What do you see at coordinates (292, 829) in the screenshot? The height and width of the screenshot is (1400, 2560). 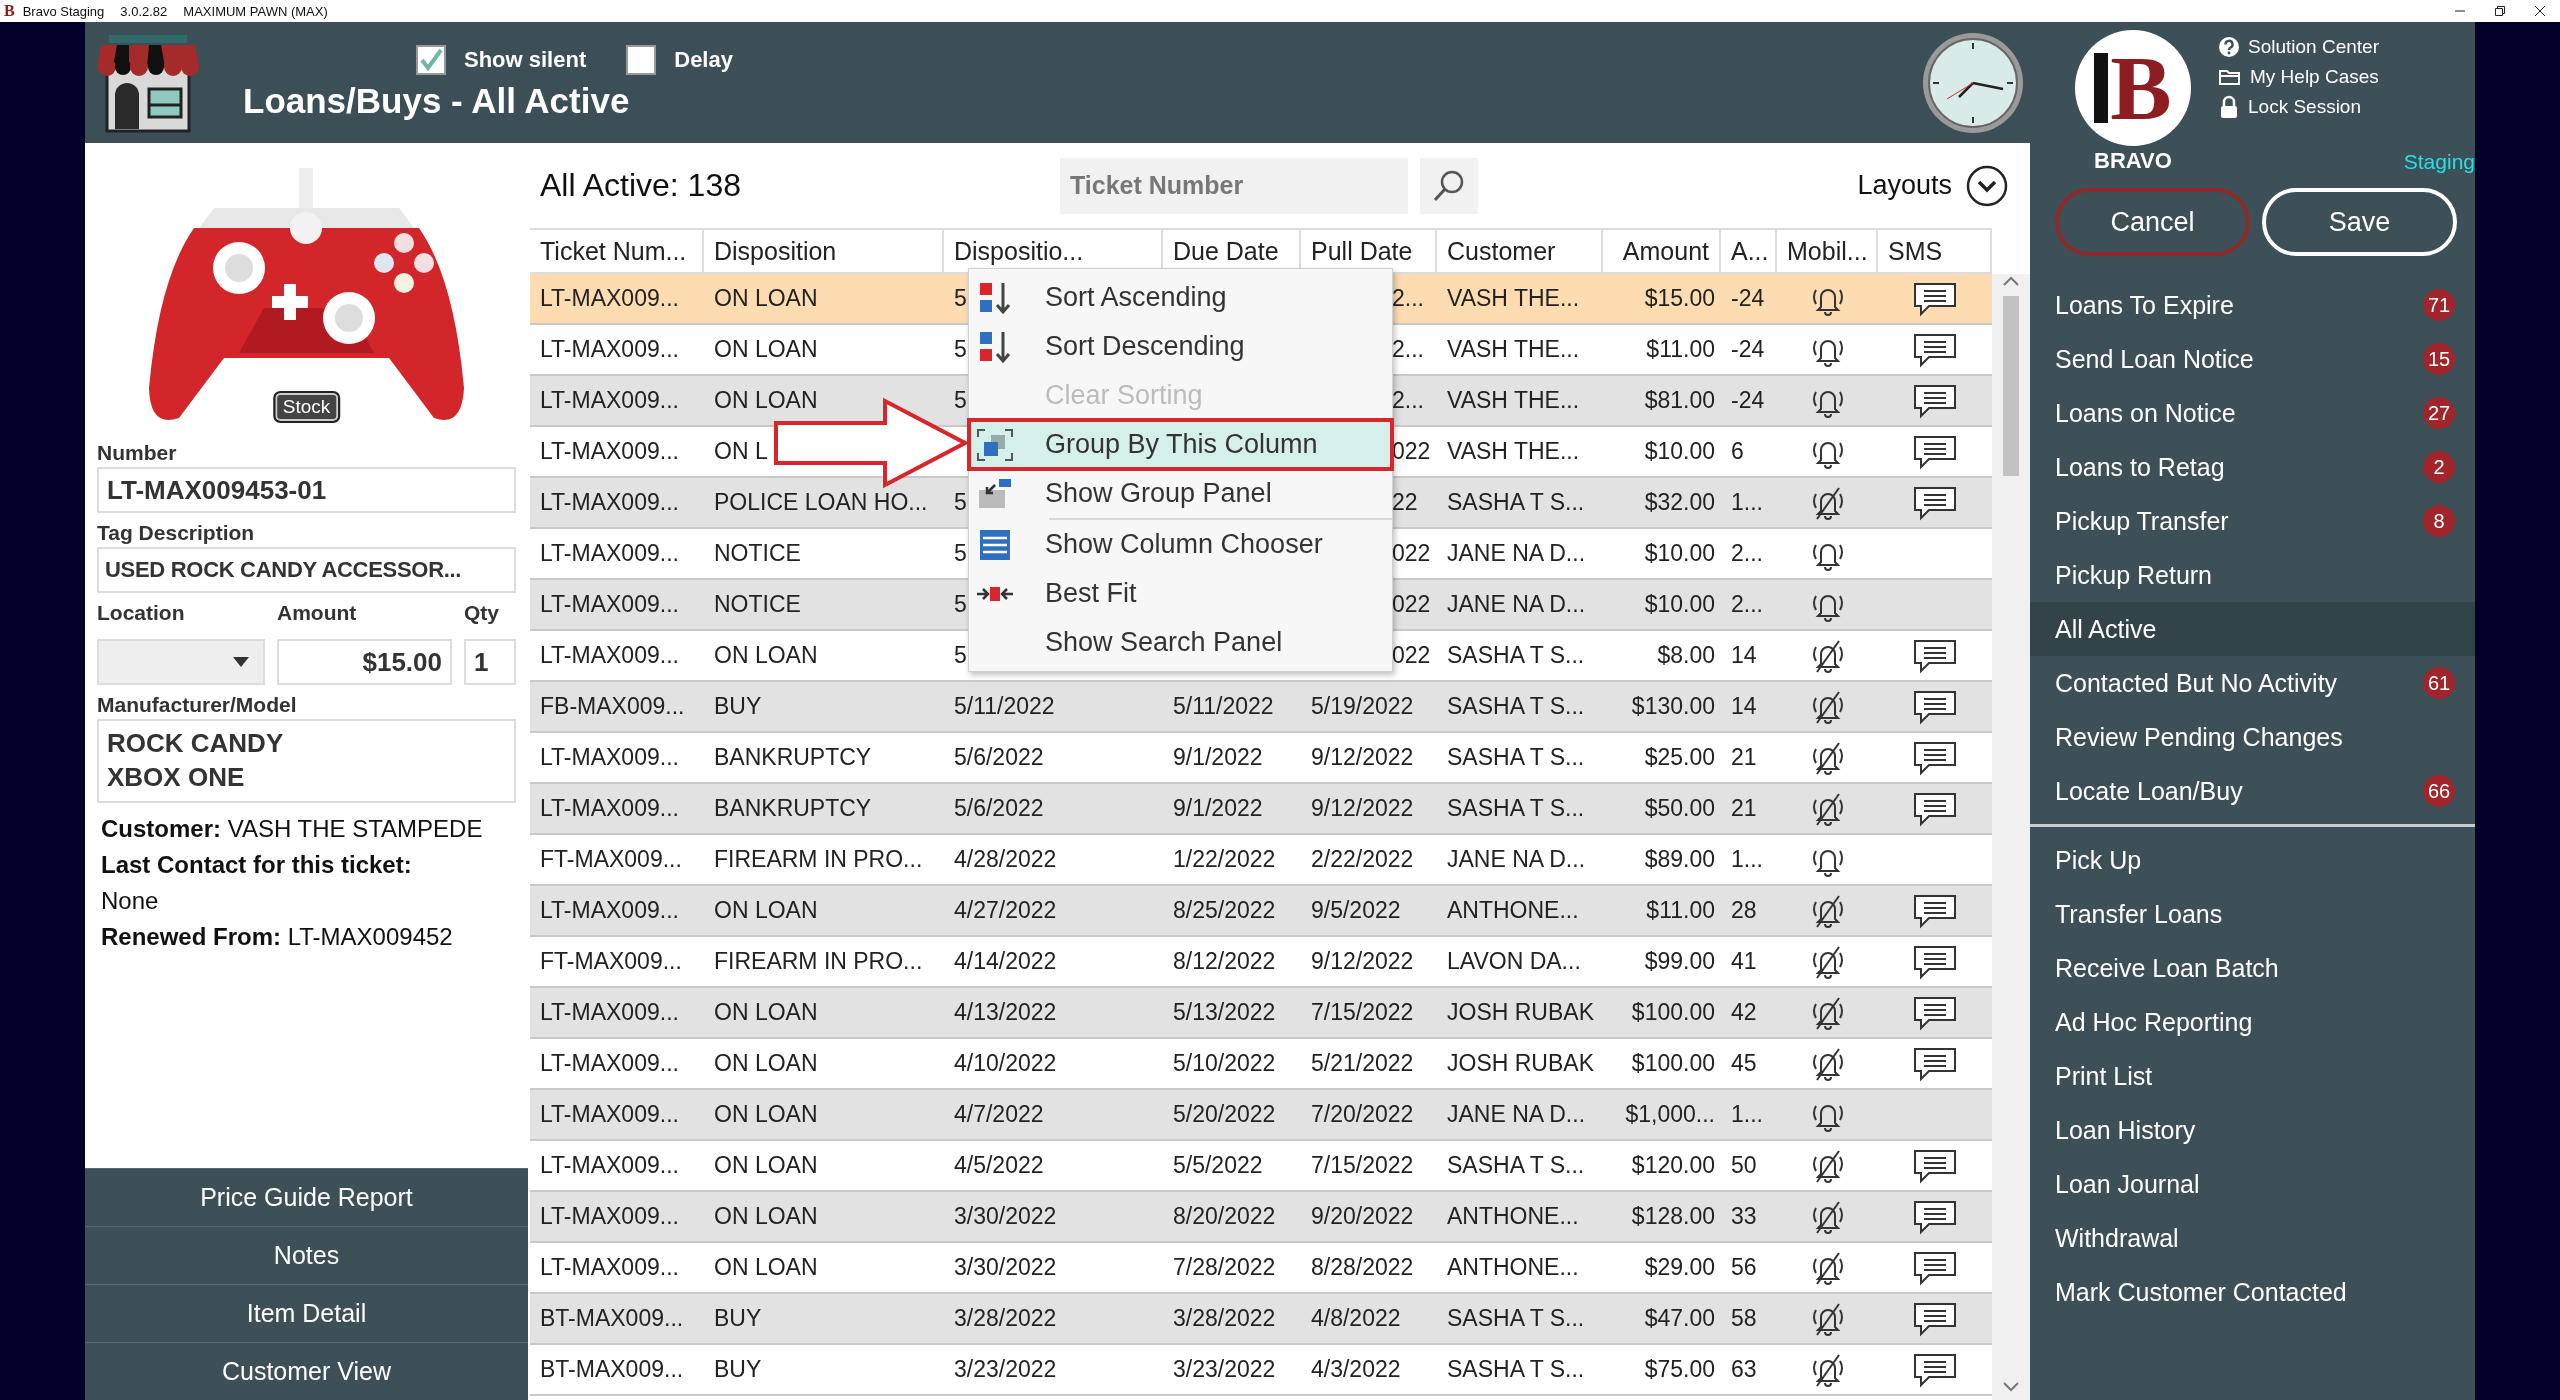 I see `info-text: Customer: VASH THE STAMPEDE` at bounding box center [292, 829].